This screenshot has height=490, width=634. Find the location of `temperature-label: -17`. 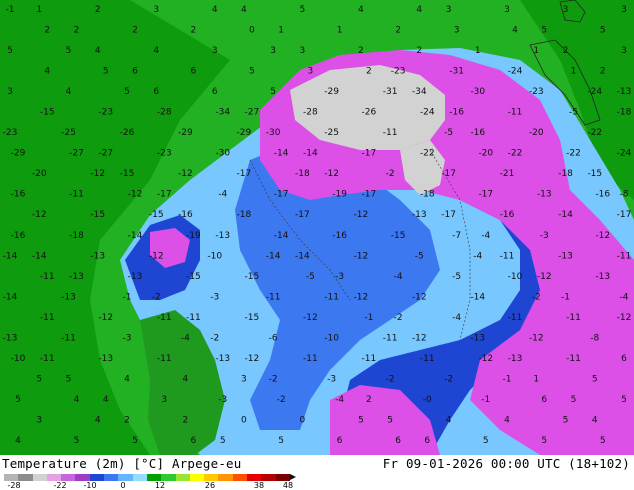

temperature-label: -17 is located at coordinates (164, 195).